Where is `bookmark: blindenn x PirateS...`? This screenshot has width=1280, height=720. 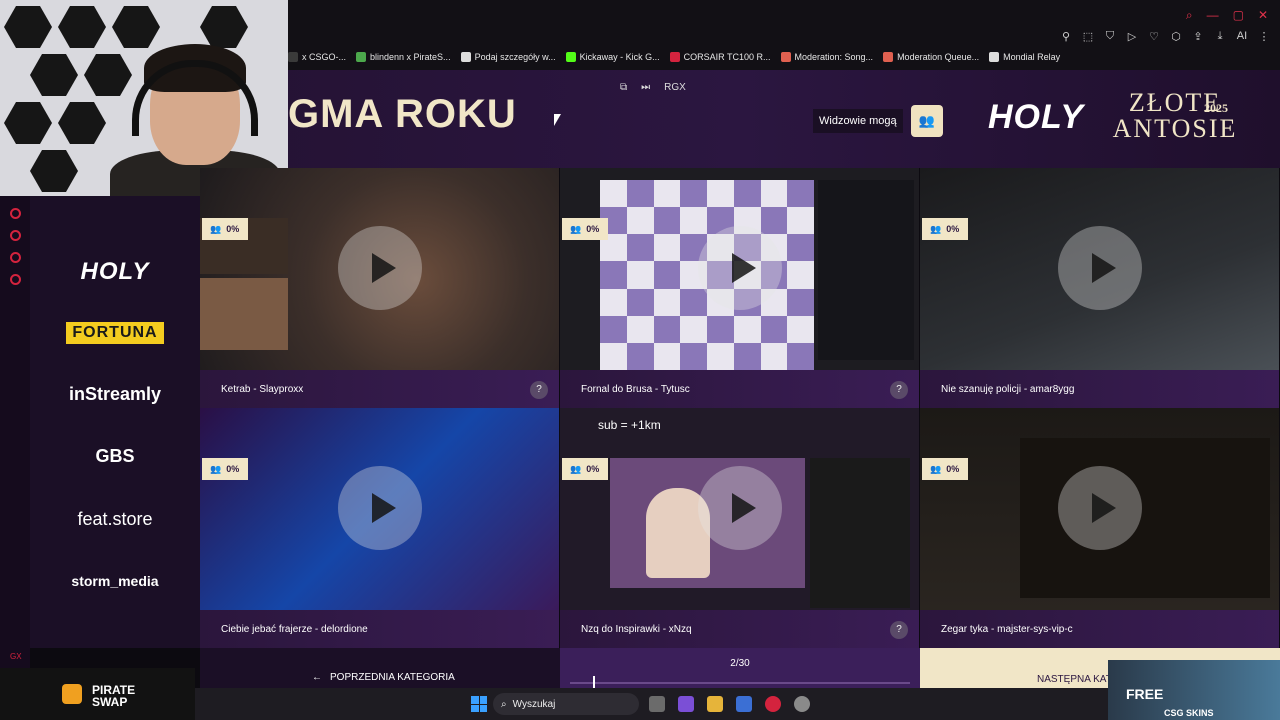 bookmark: blindenn x PirateS... is located at coordinates (403, 57).